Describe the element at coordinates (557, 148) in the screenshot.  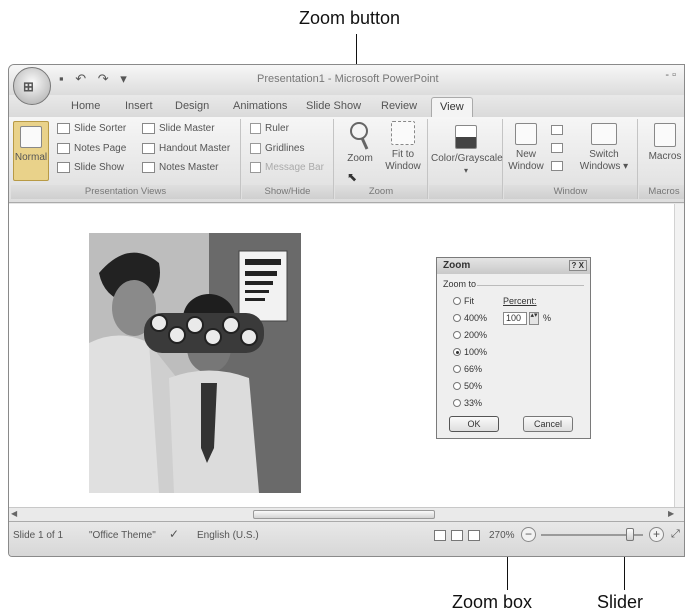
I see `cascade-icon` at that location.